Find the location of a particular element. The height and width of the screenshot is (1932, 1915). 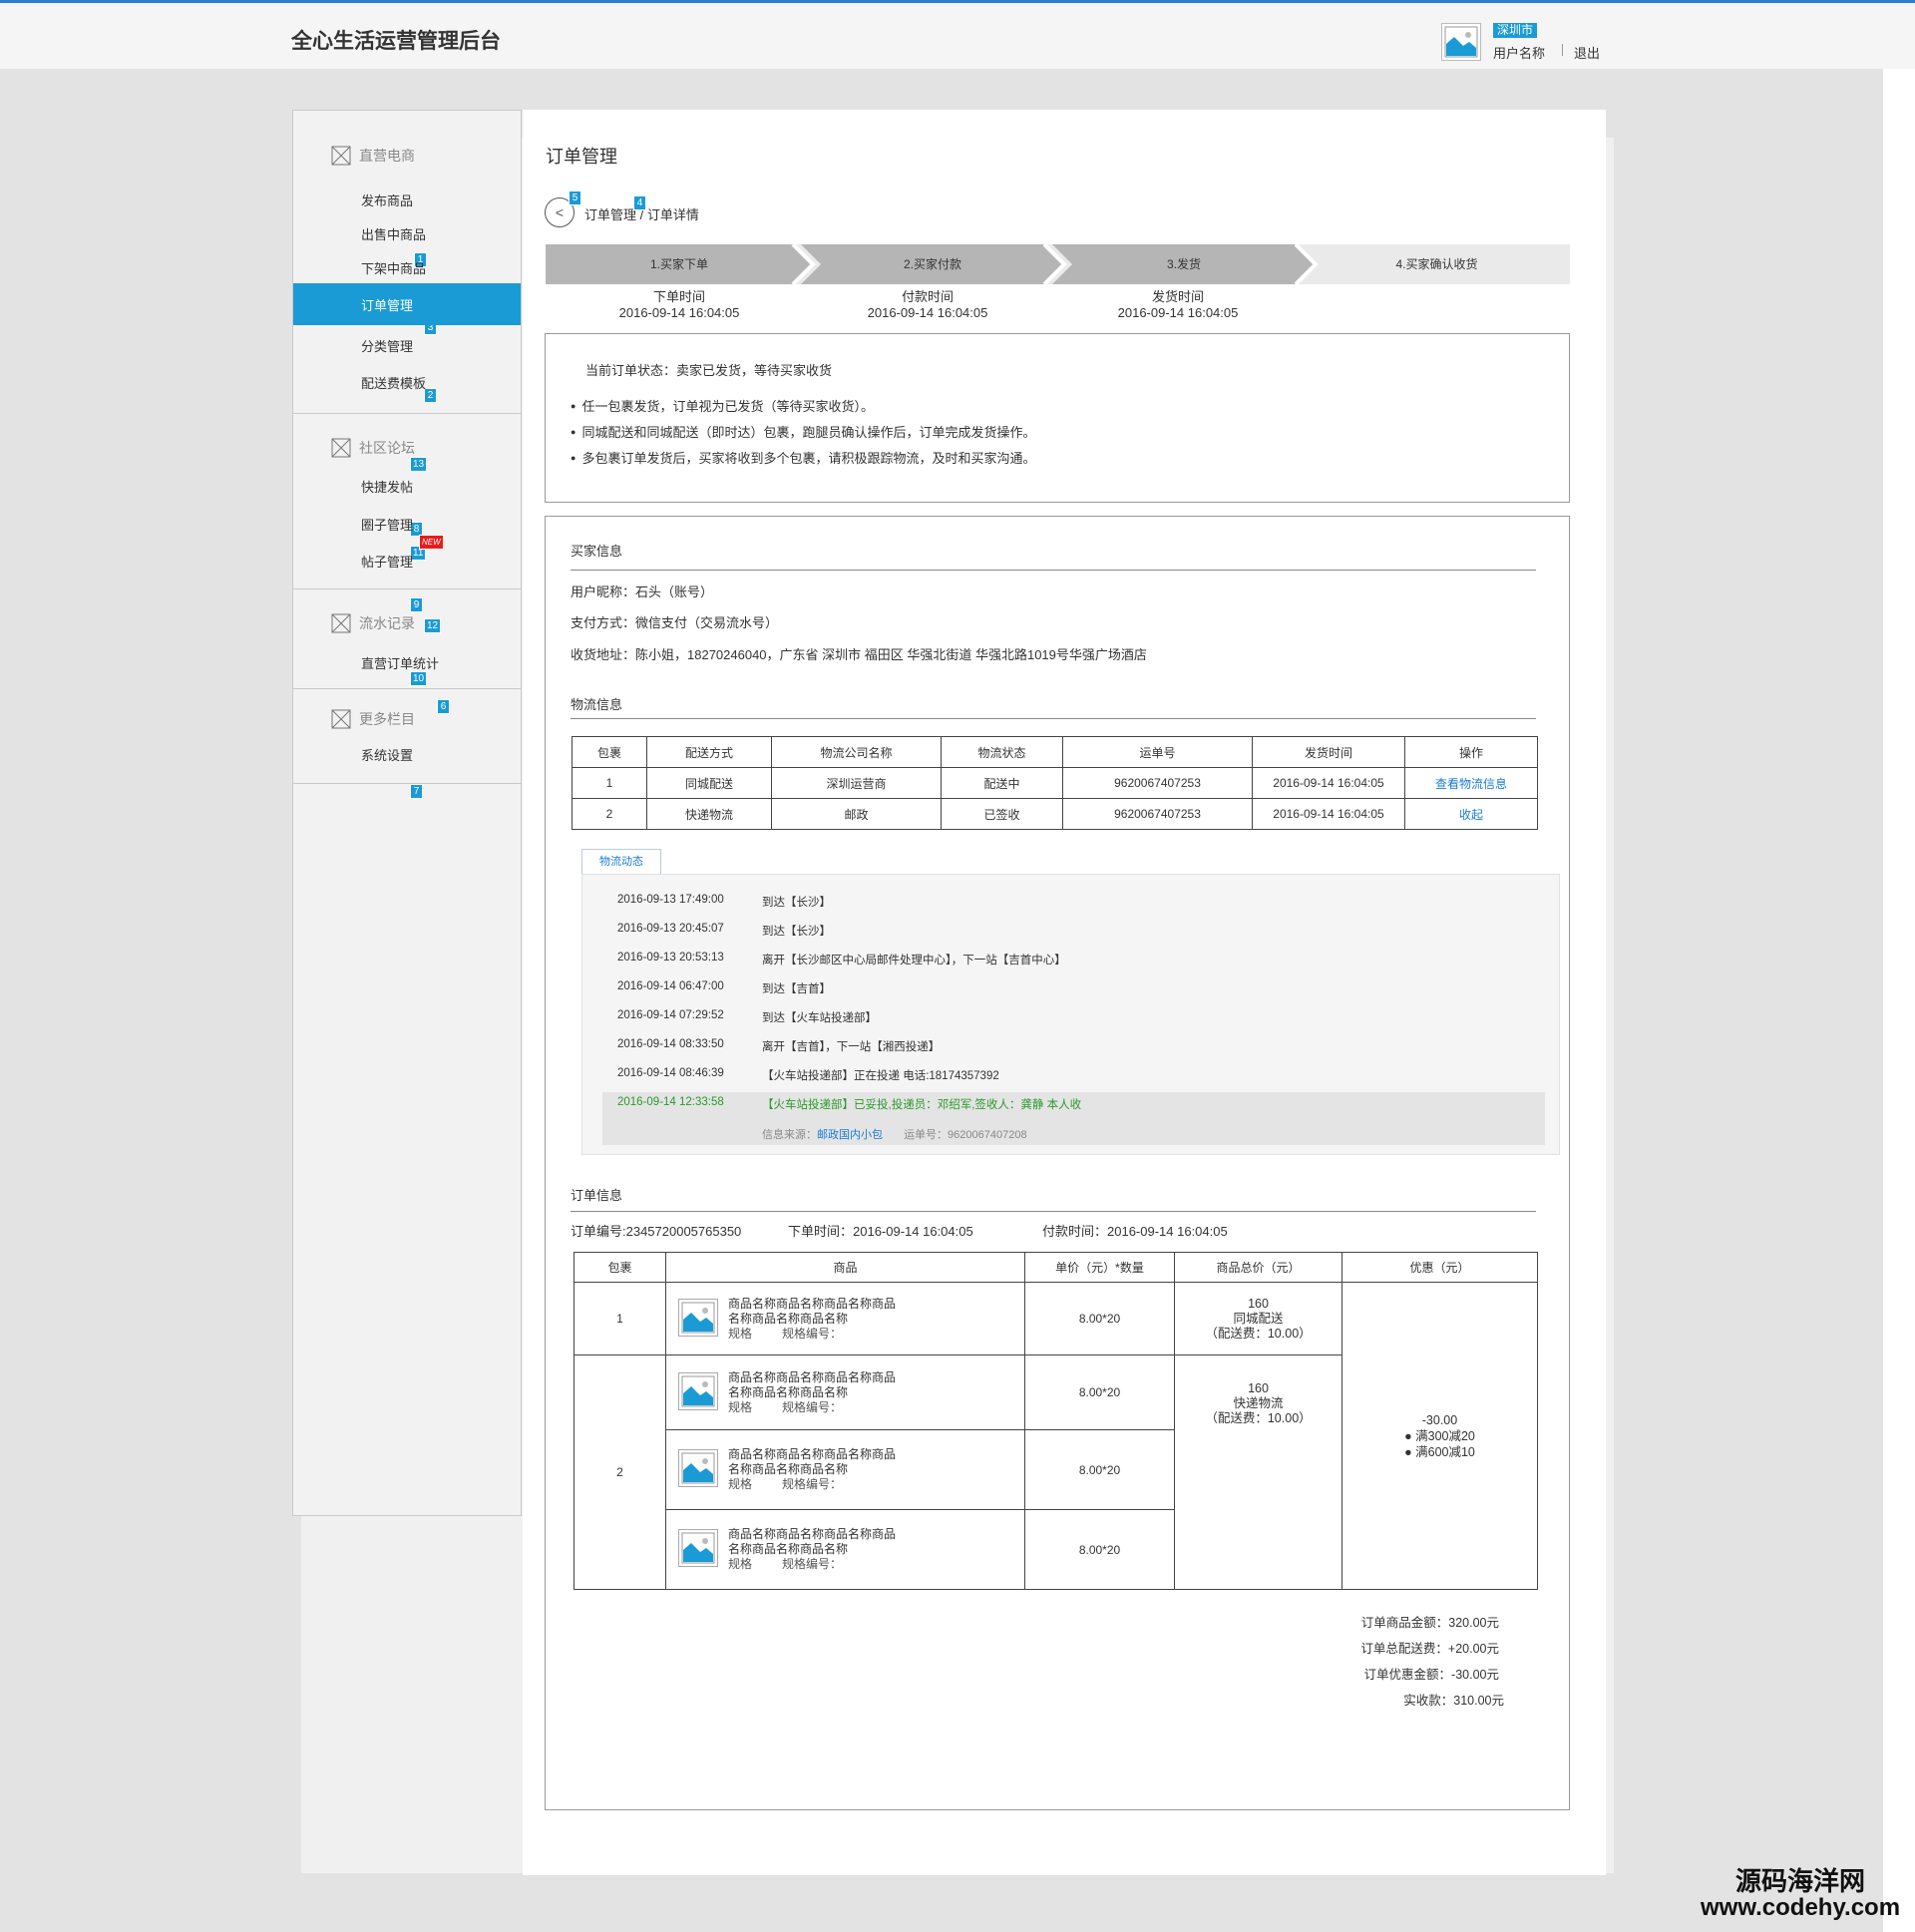

sidebar-group-title: 更多栏目 is located at coordinates (387, 719).